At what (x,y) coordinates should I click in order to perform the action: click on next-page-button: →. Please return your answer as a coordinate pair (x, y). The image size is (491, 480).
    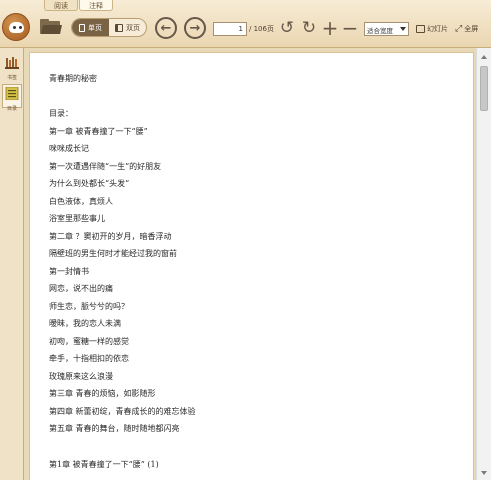
    Looking at the image, I should click on (195, 28).